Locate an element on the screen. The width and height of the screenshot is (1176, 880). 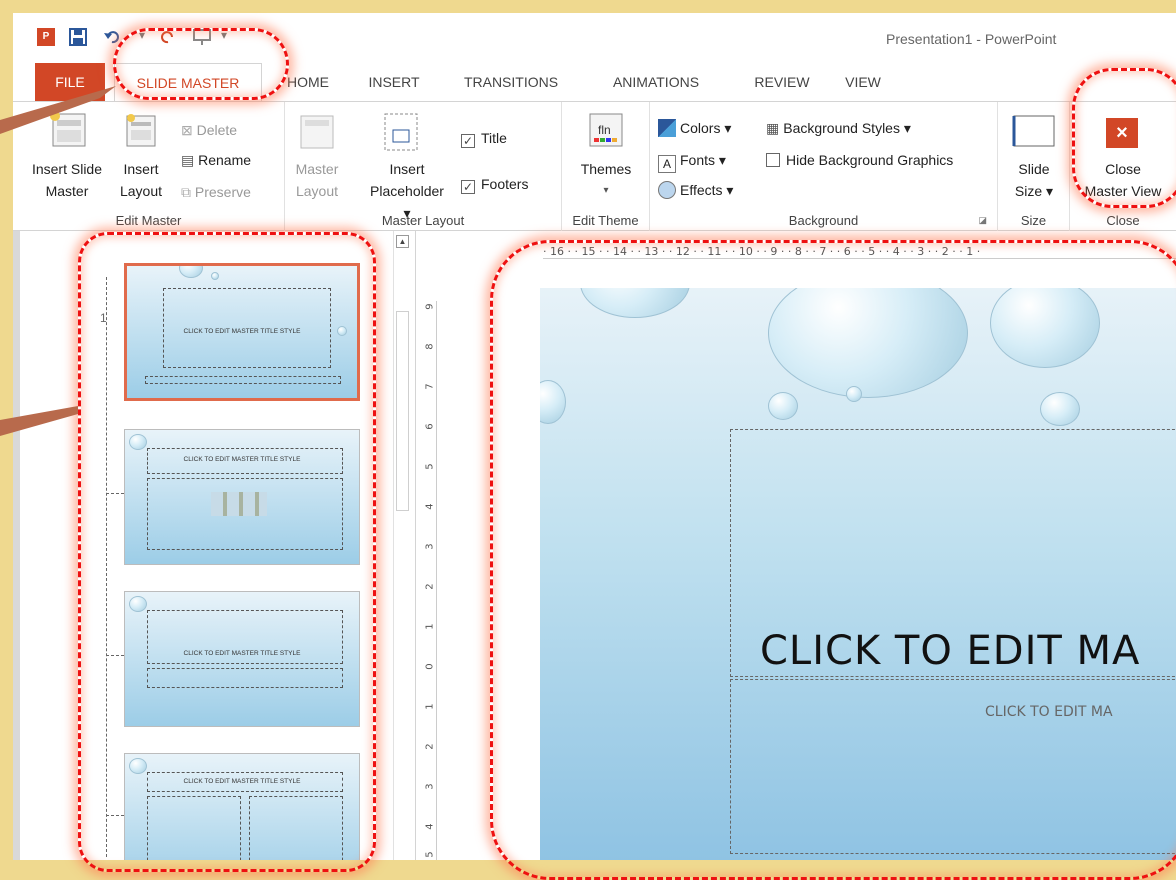
title-checkbox: ✓ Title is located at coordinates (484, 138).